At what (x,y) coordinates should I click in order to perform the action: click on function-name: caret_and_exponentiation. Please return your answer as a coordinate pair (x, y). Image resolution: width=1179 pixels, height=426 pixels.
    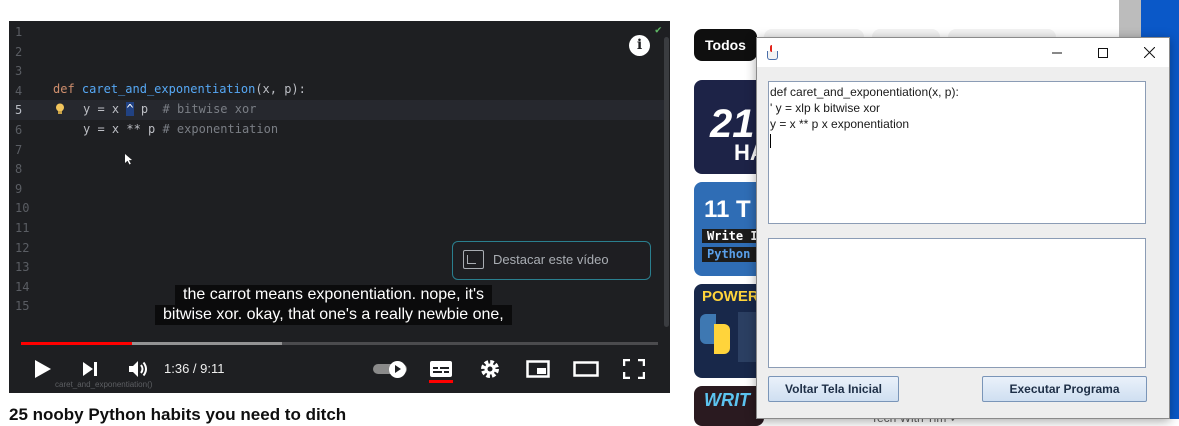
    Looking at the image, I should click on (168, 89).